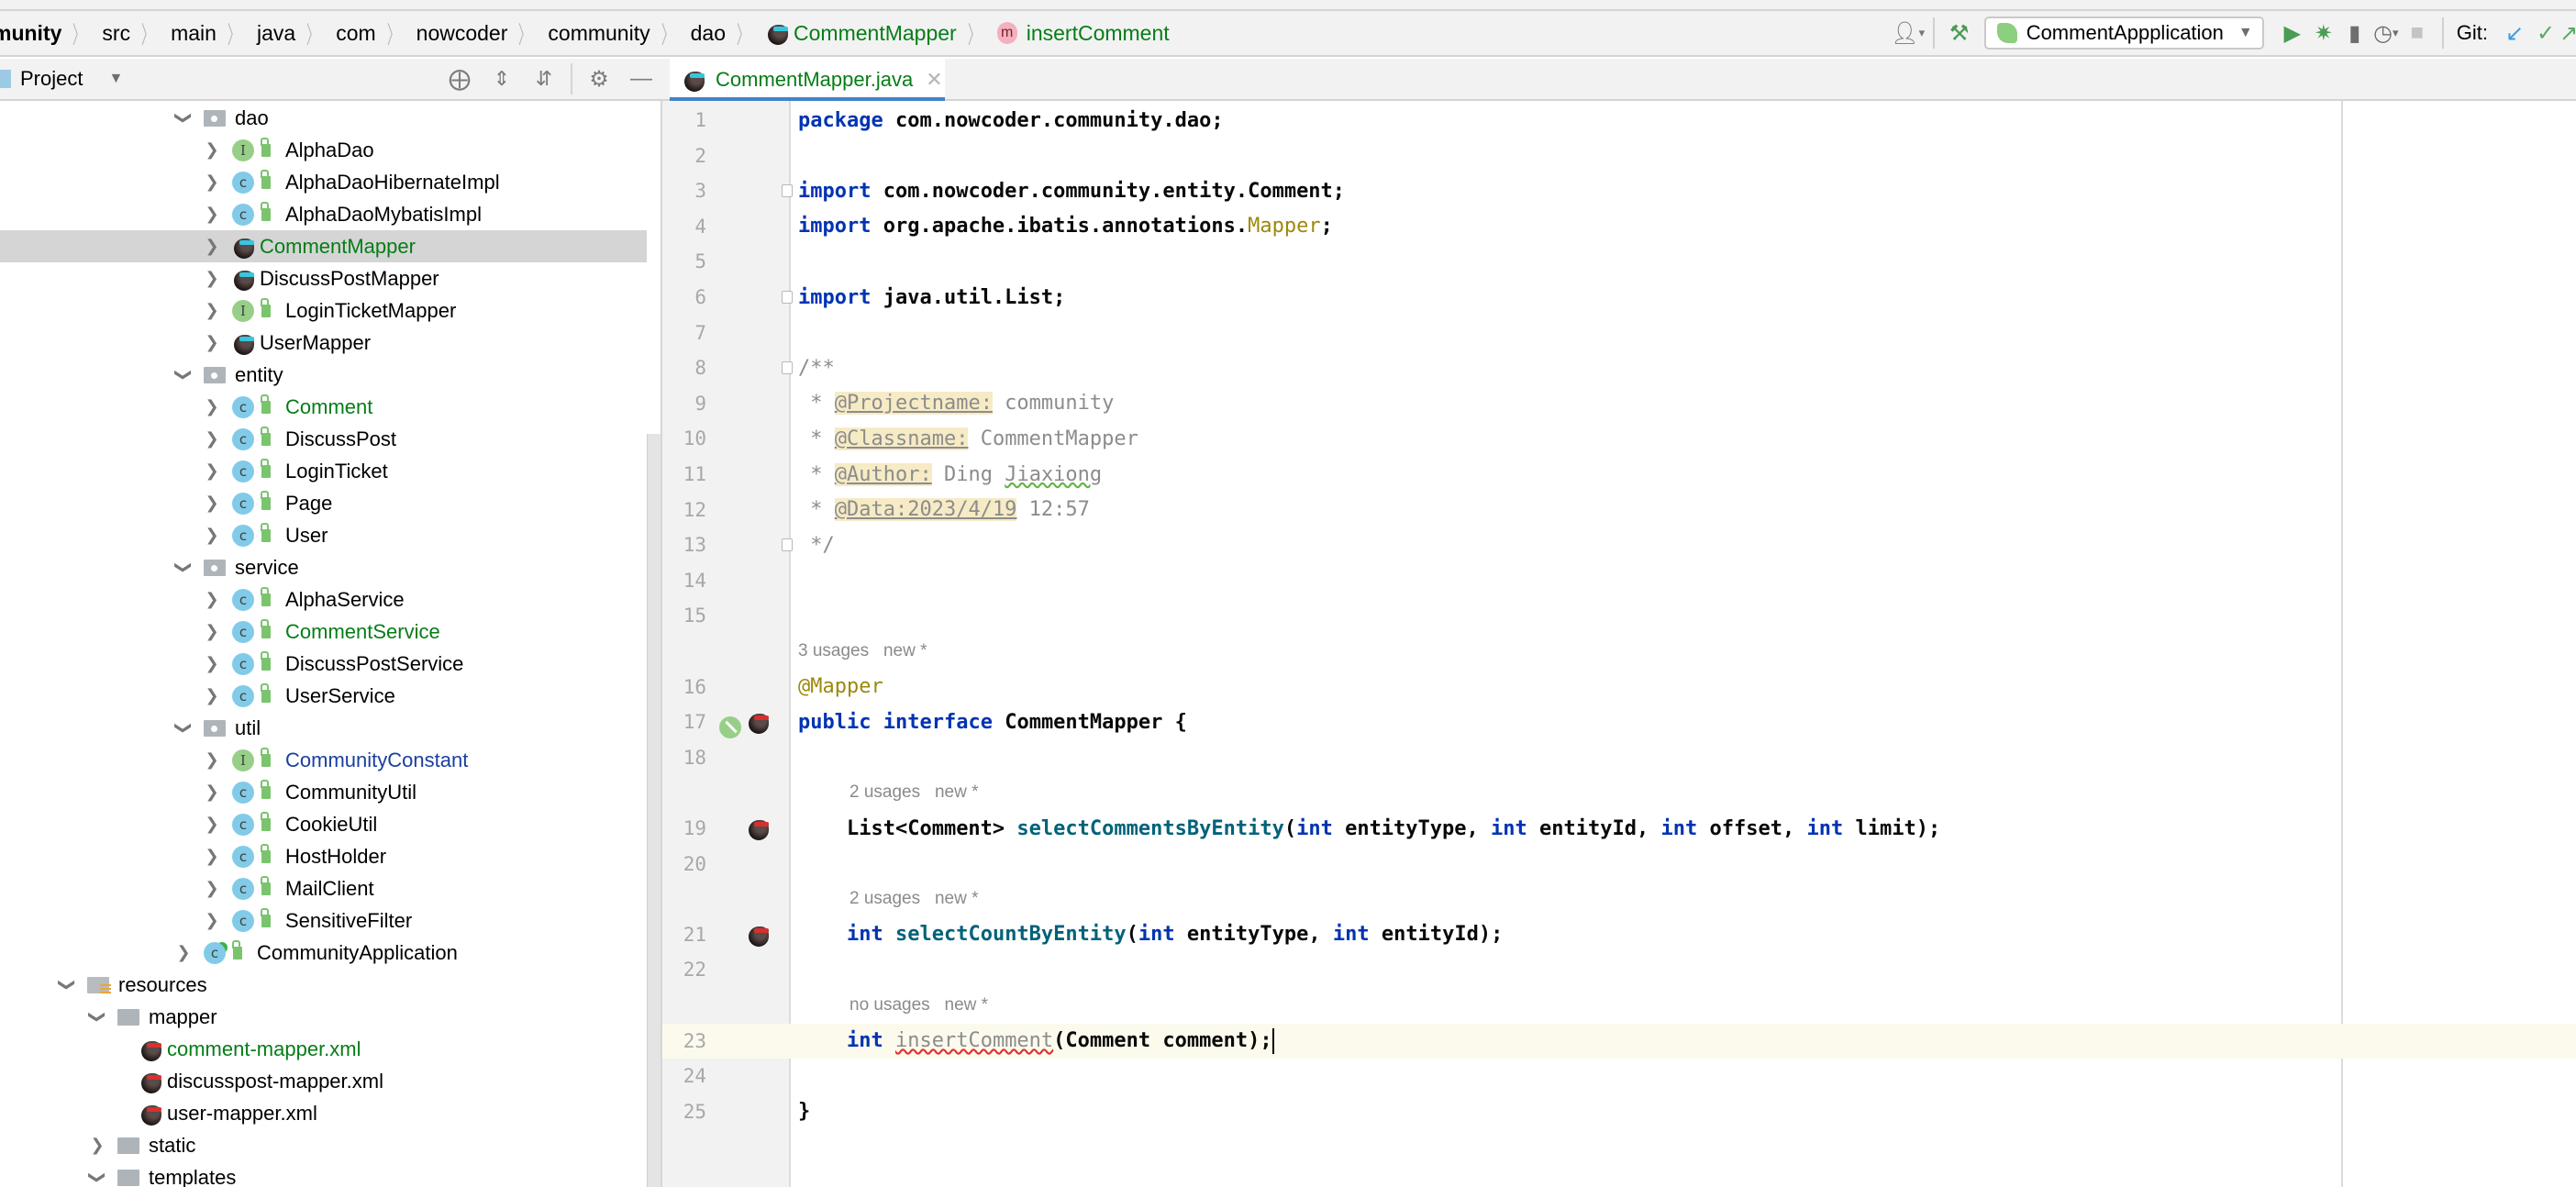  Describe the element at coordinates (2355, 33) in the screenshot. I see `run-with-coverage-icon: ▮` at that location.